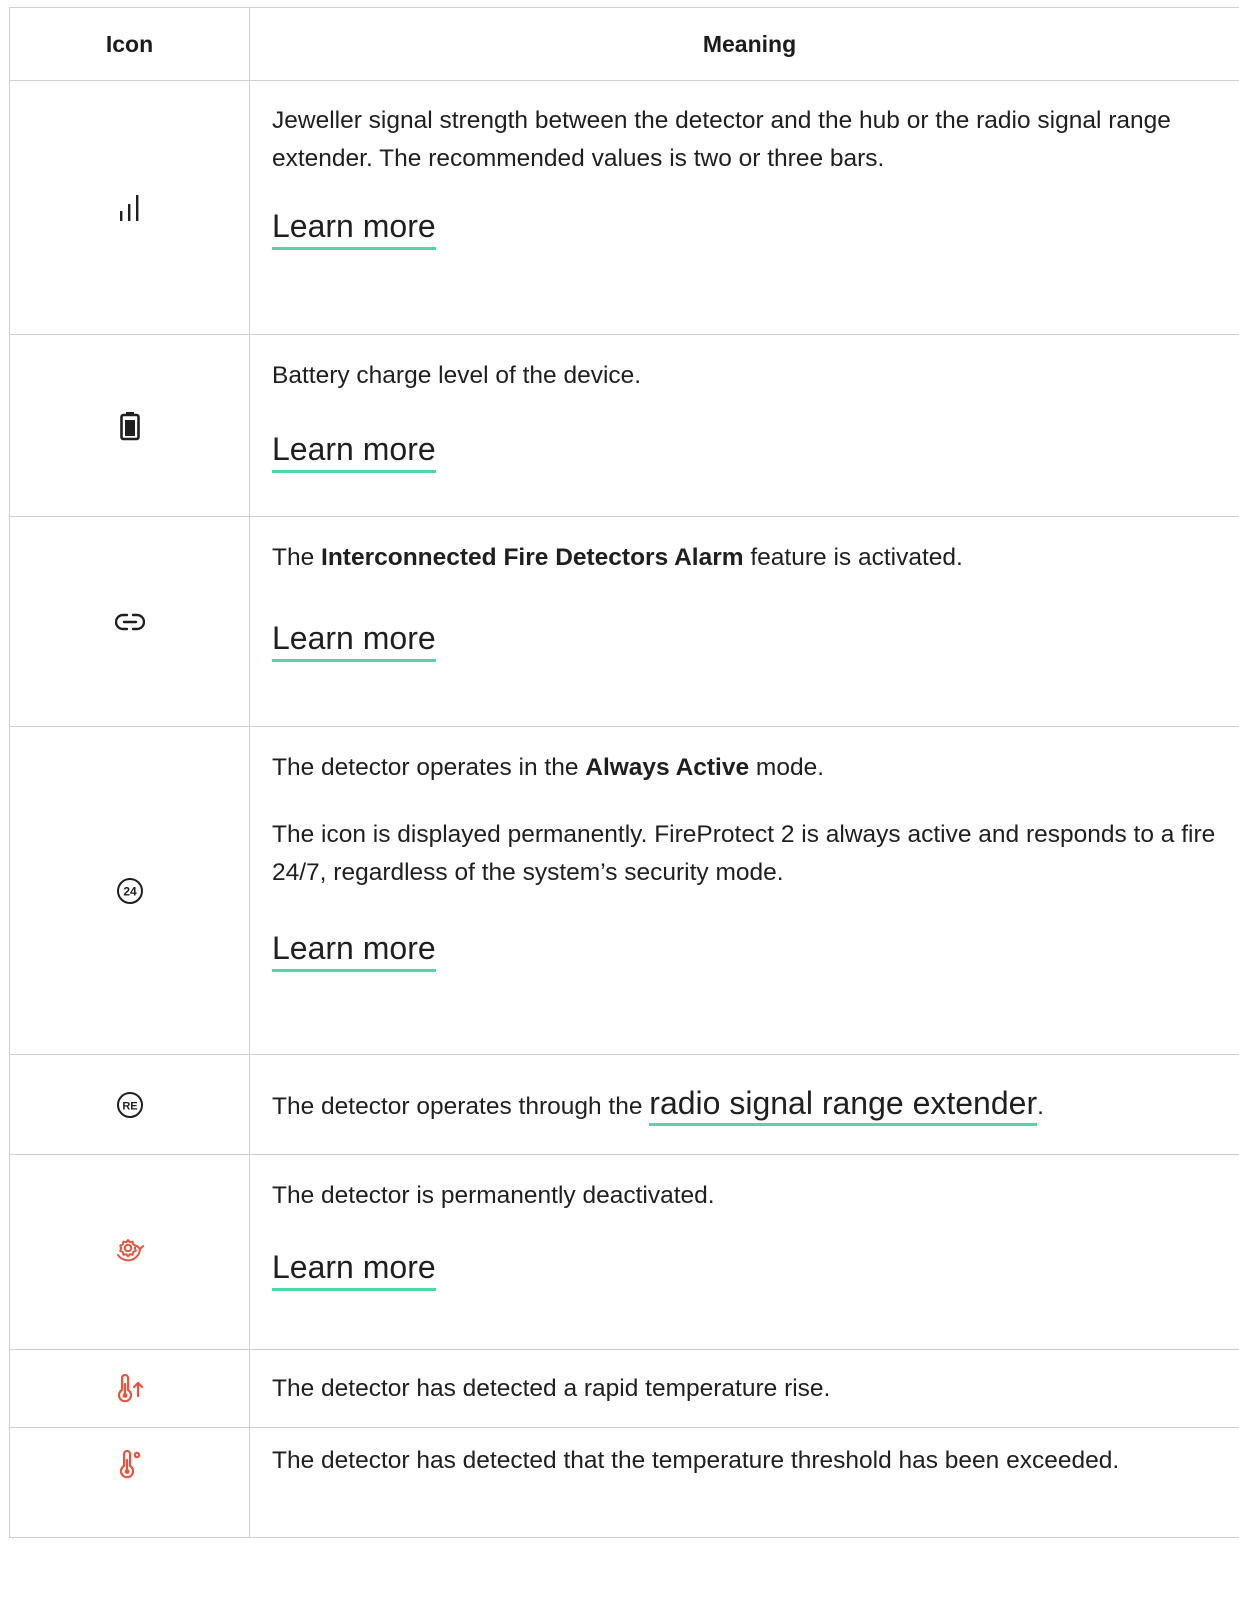  What do you see at coordinates (129, 44) in the screenshot?
I see `header-icon: Icon` at bounding box center [129, 44].